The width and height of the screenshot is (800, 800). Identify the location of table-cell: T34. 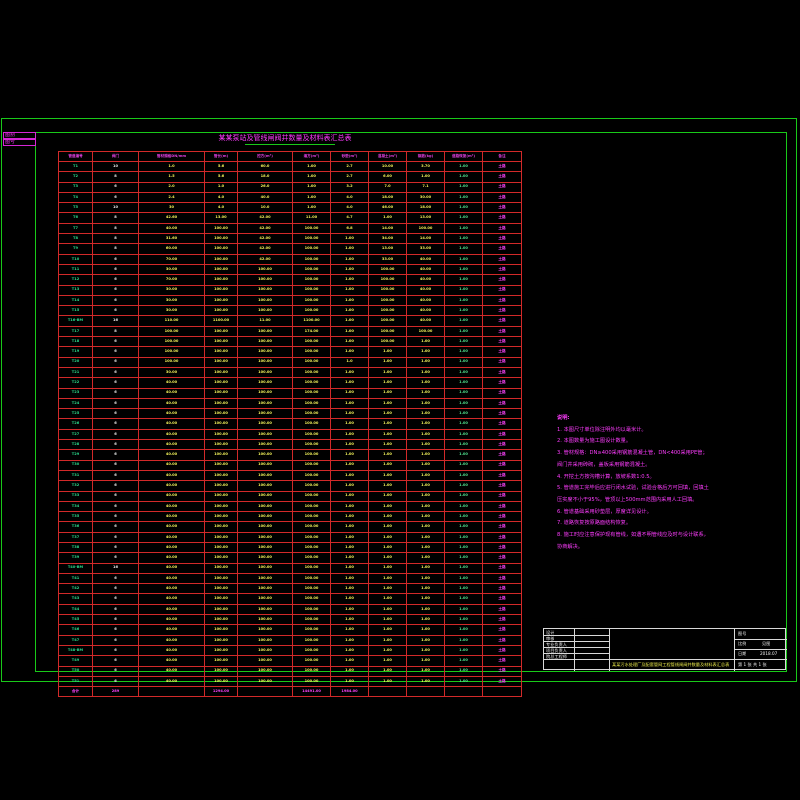
(75, 506).